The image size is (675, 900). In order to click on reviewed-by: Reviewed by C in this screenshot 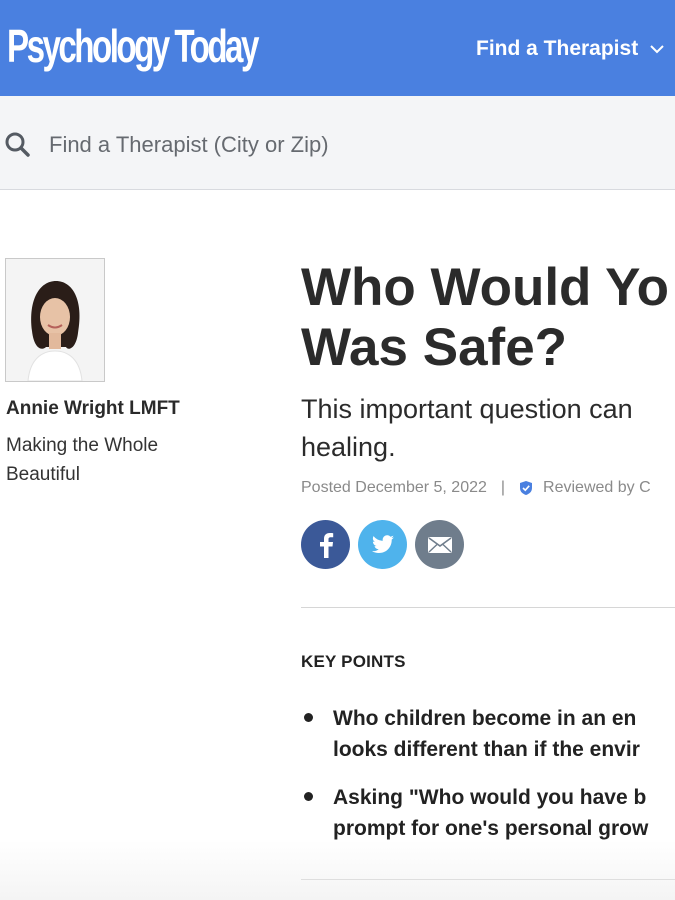, I will do `click(597, 488)`.